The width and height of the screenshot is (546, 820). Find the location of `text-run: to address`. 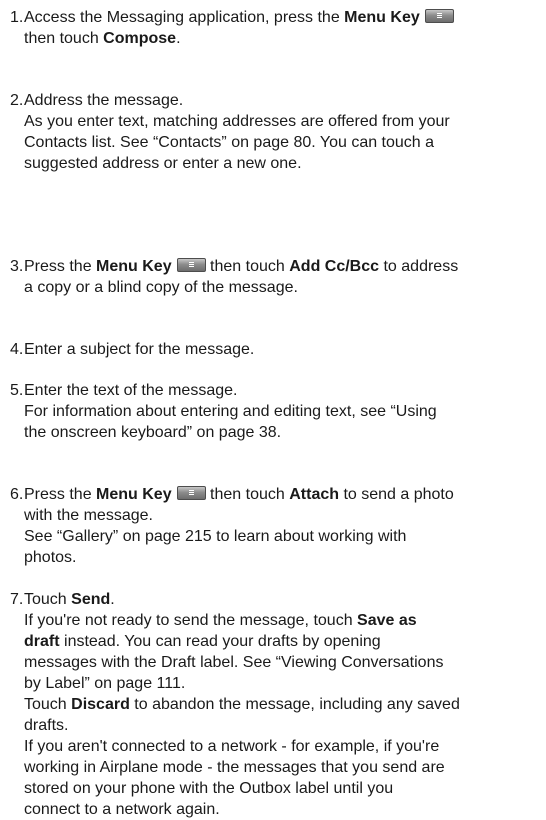

text-run: to address is located at coordinates (419, 266).